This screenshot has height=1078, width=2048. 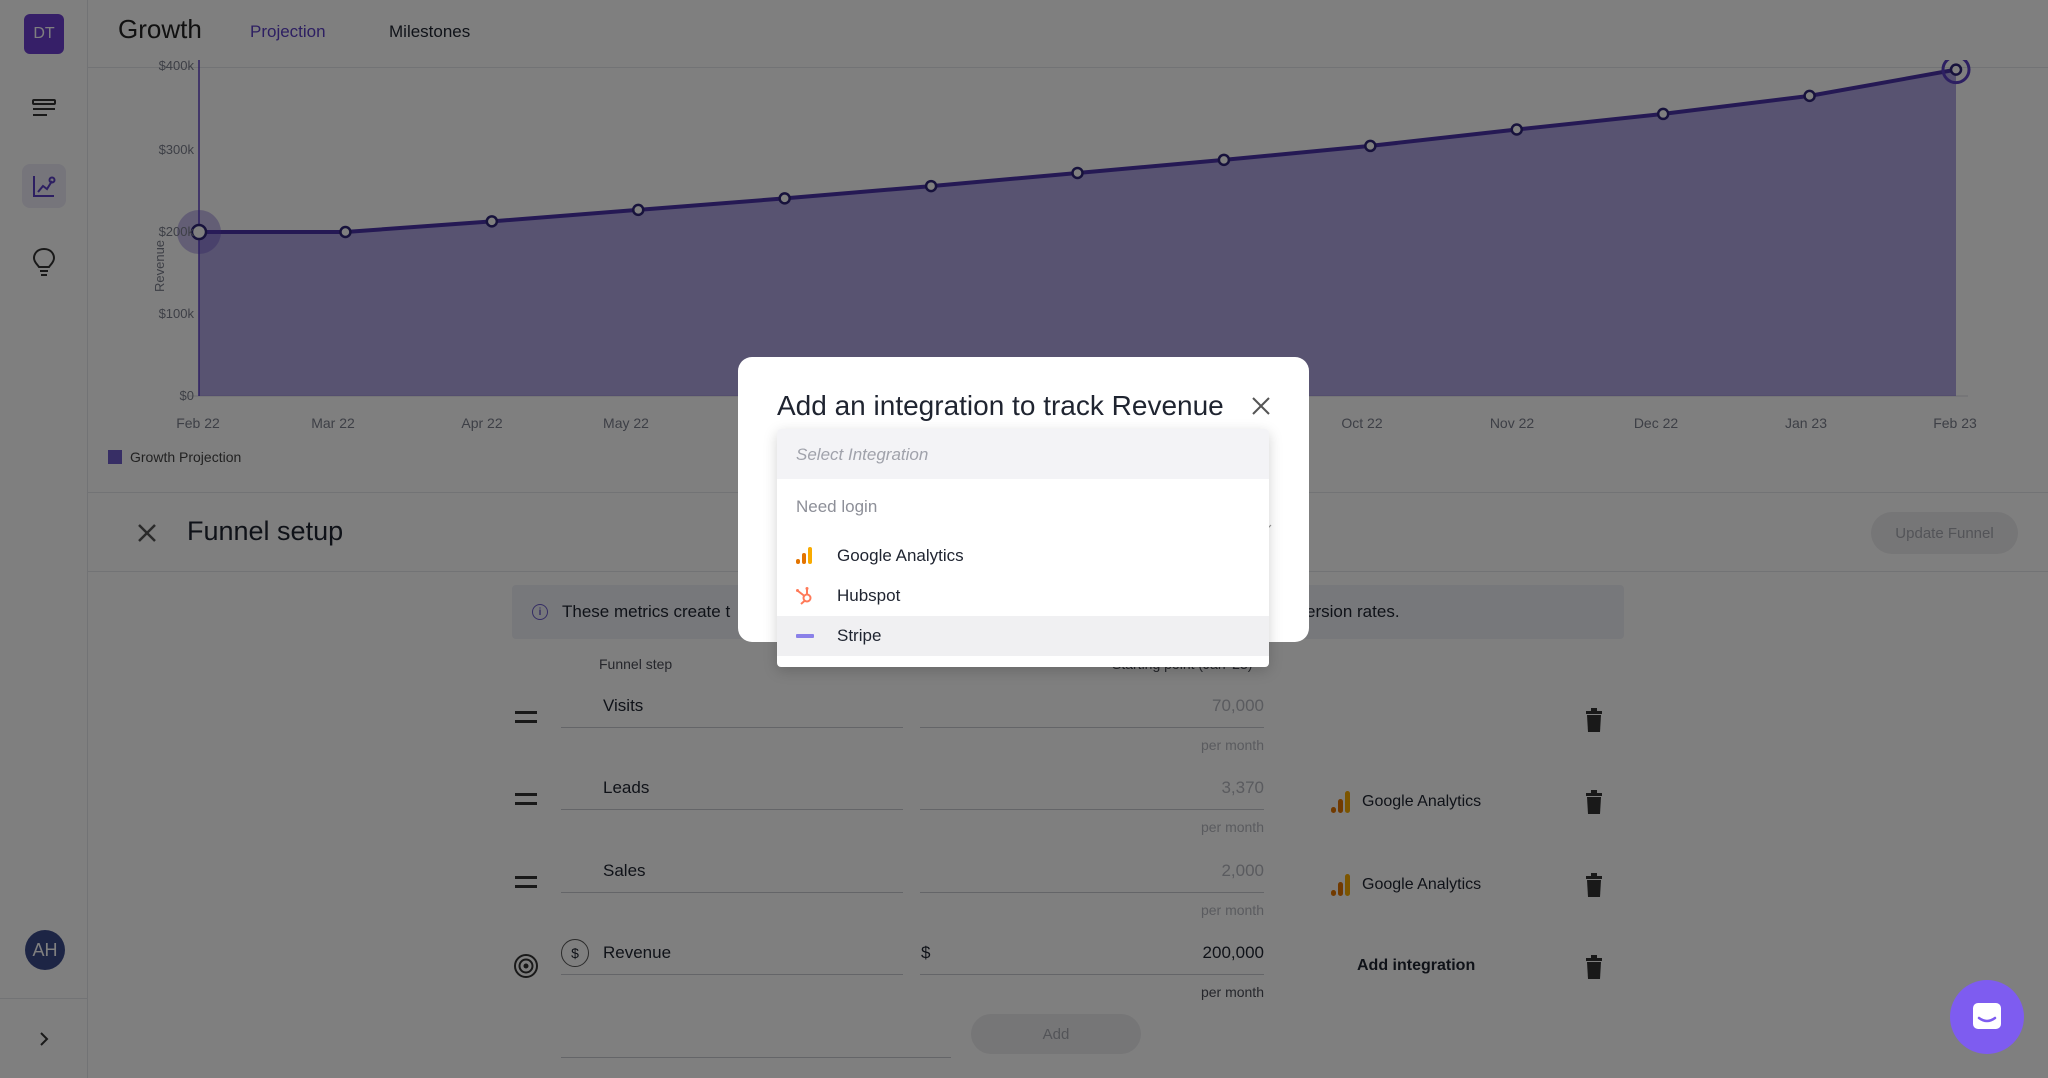 What do you see at coordinates (1261, 406) in the screenshot?
I see `close-icon` at bounding box center [1261, 406].